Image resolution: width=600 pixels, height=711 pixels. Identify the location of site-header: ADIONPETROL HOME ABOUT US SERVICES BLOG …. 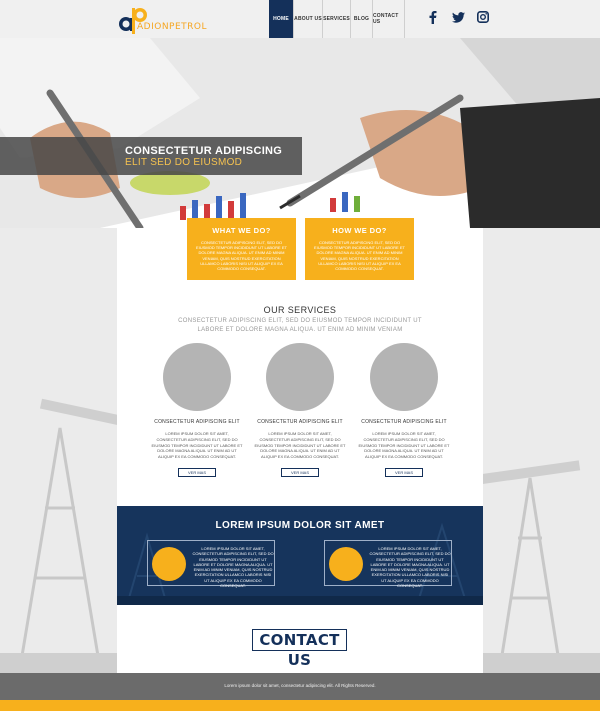
(300, 19).